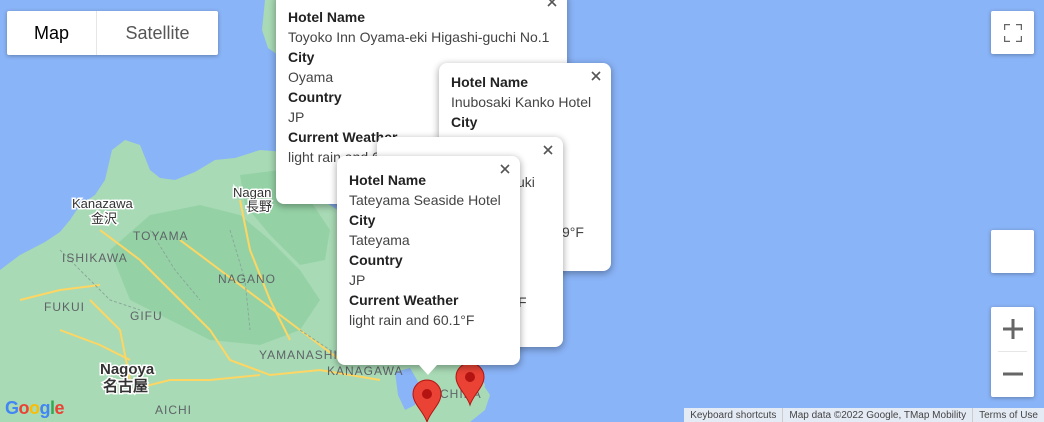 The image size is (1044, 422). What do you see at coordinates (259, 206) in the screenshot?
I see `label-nagano-jp: 長野` at bounding box center [259, 206].